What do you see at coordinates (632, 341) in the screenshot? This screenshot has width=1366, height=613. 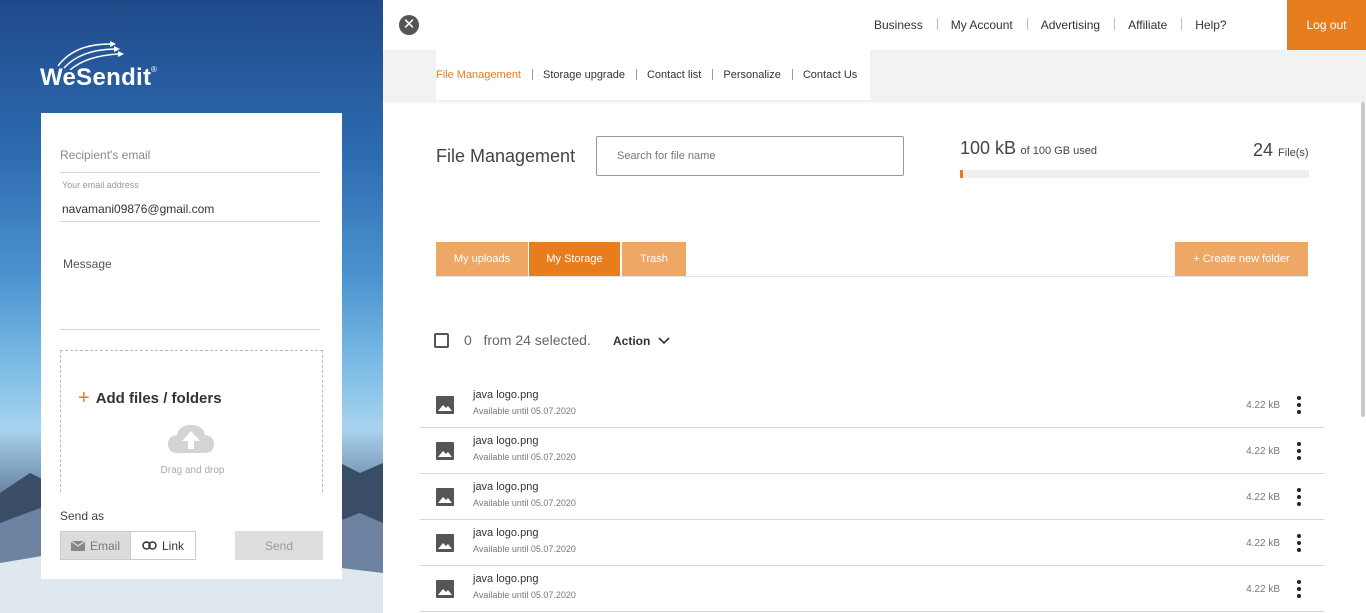 I see `action-label: Action` at bounding box center [632, 341].